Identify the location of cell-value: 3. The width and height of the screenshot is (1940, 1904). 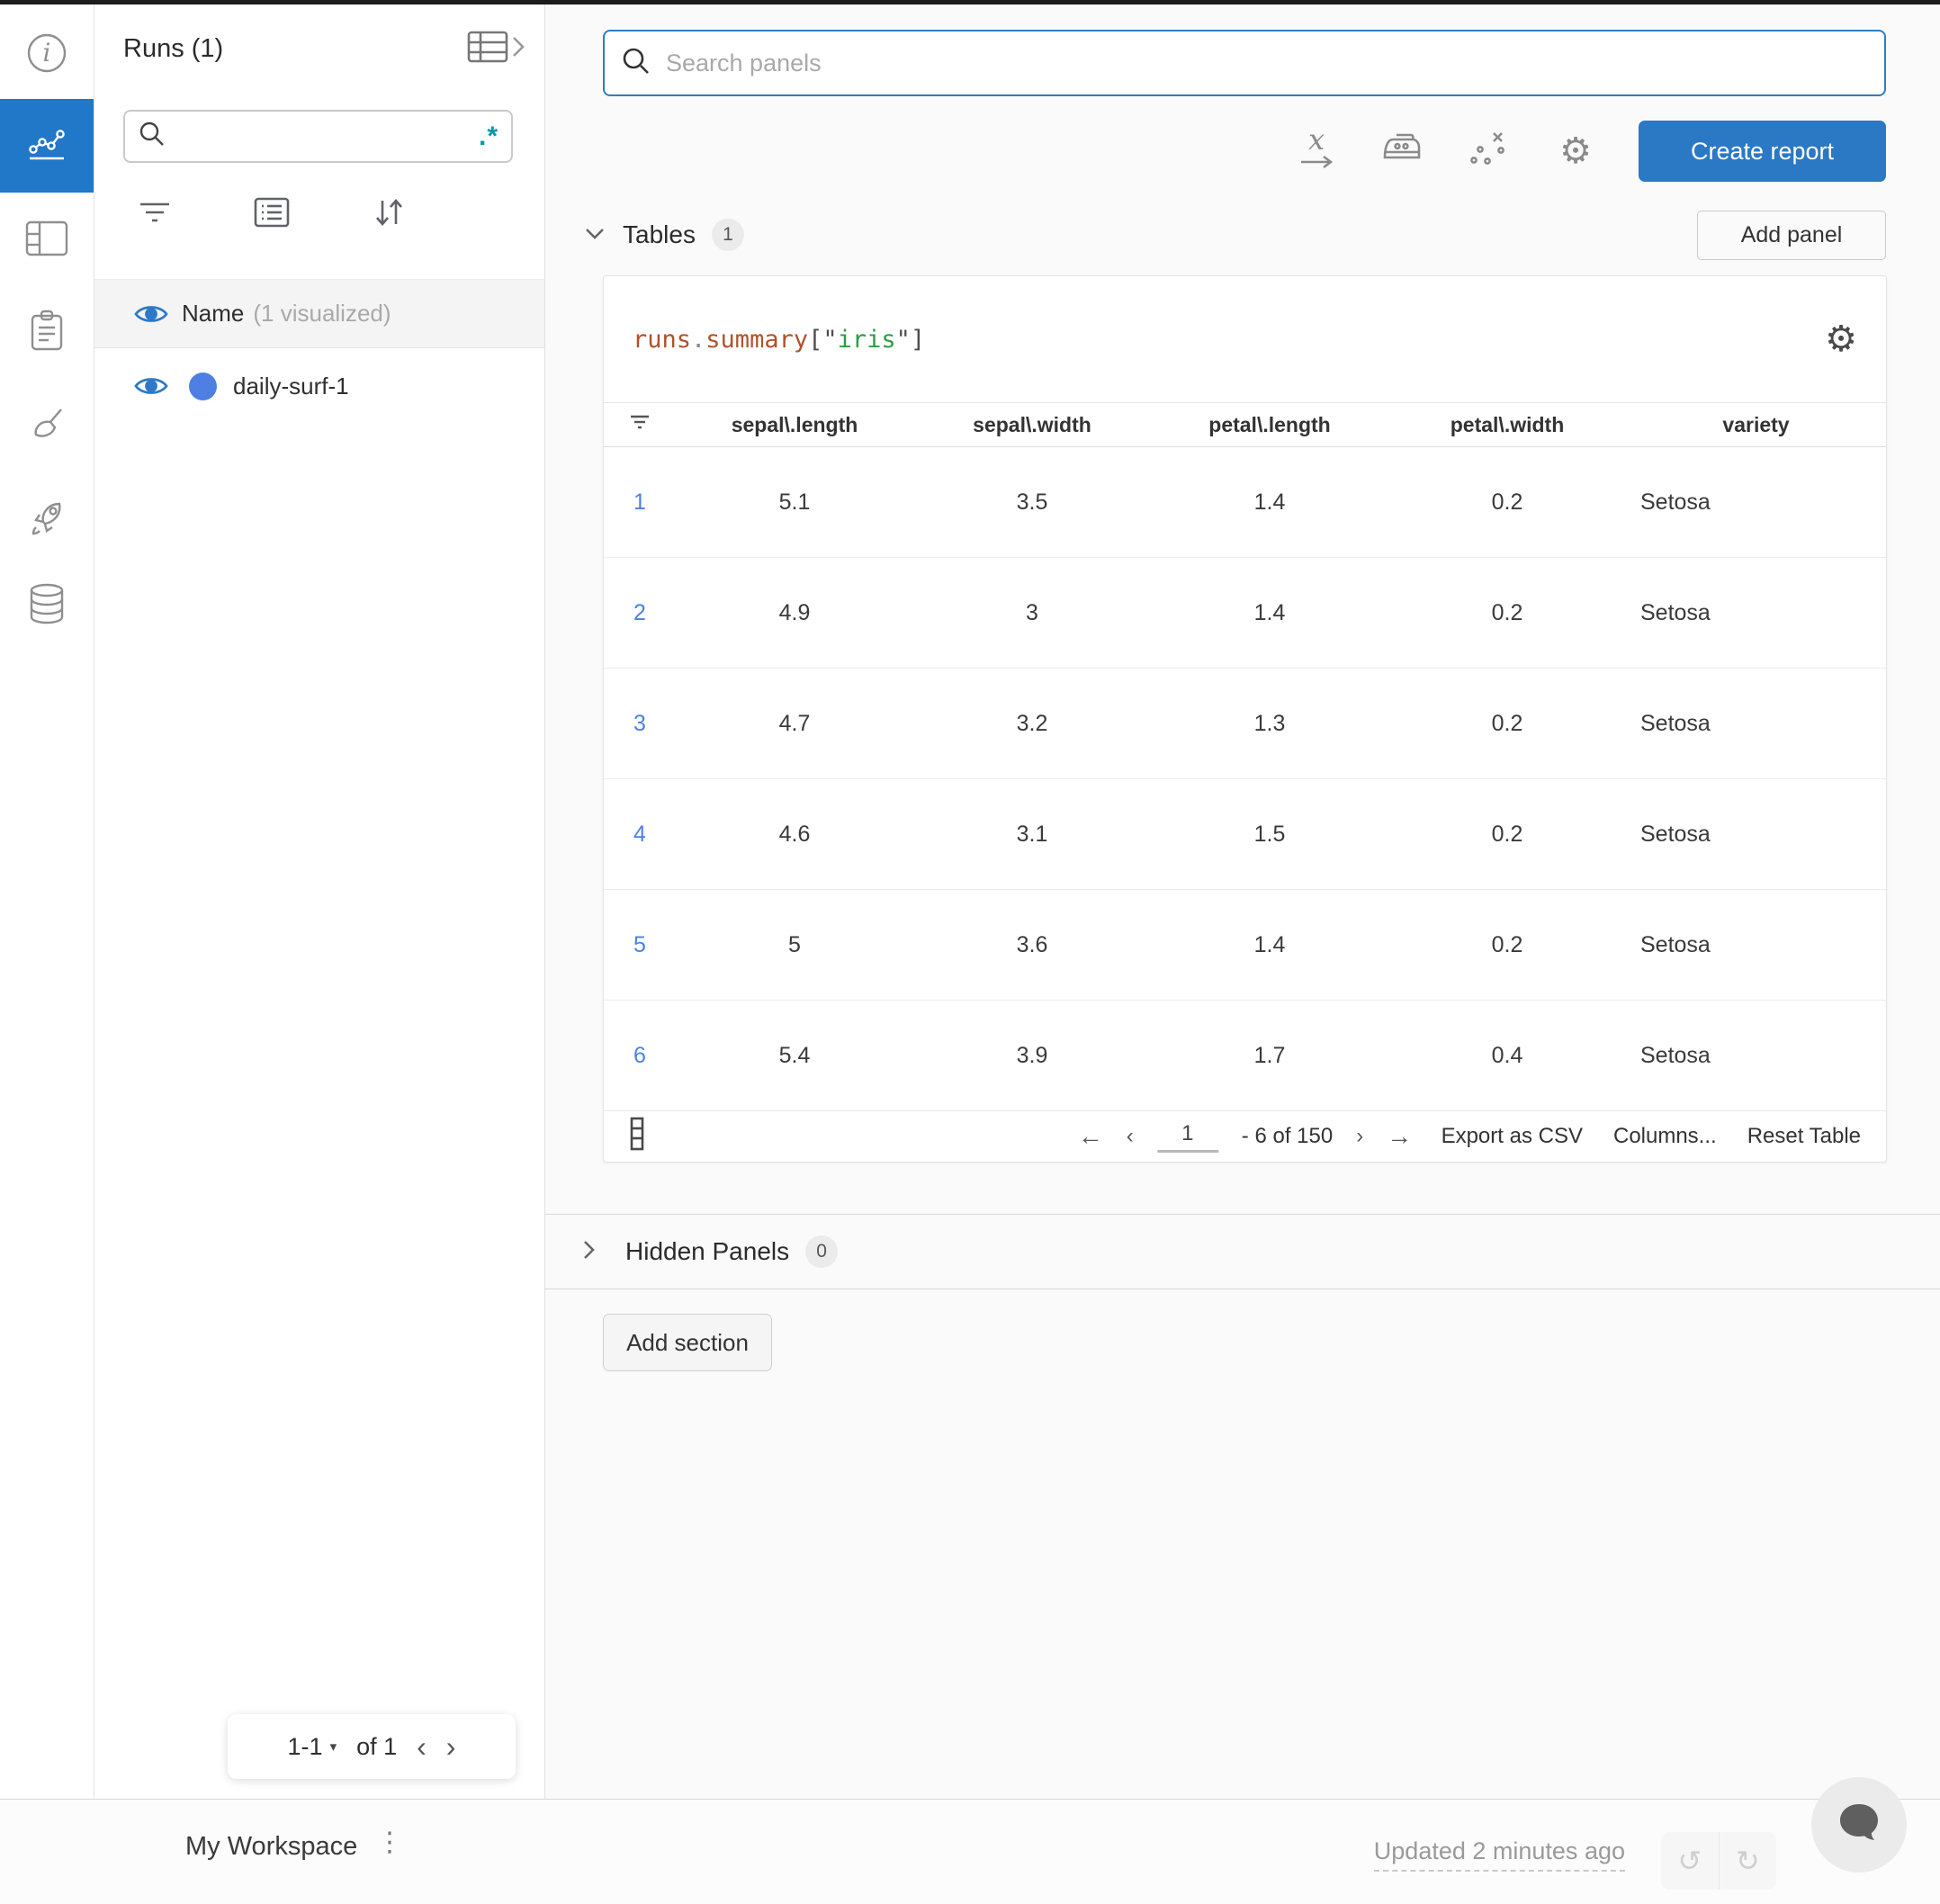
(1032, 612).